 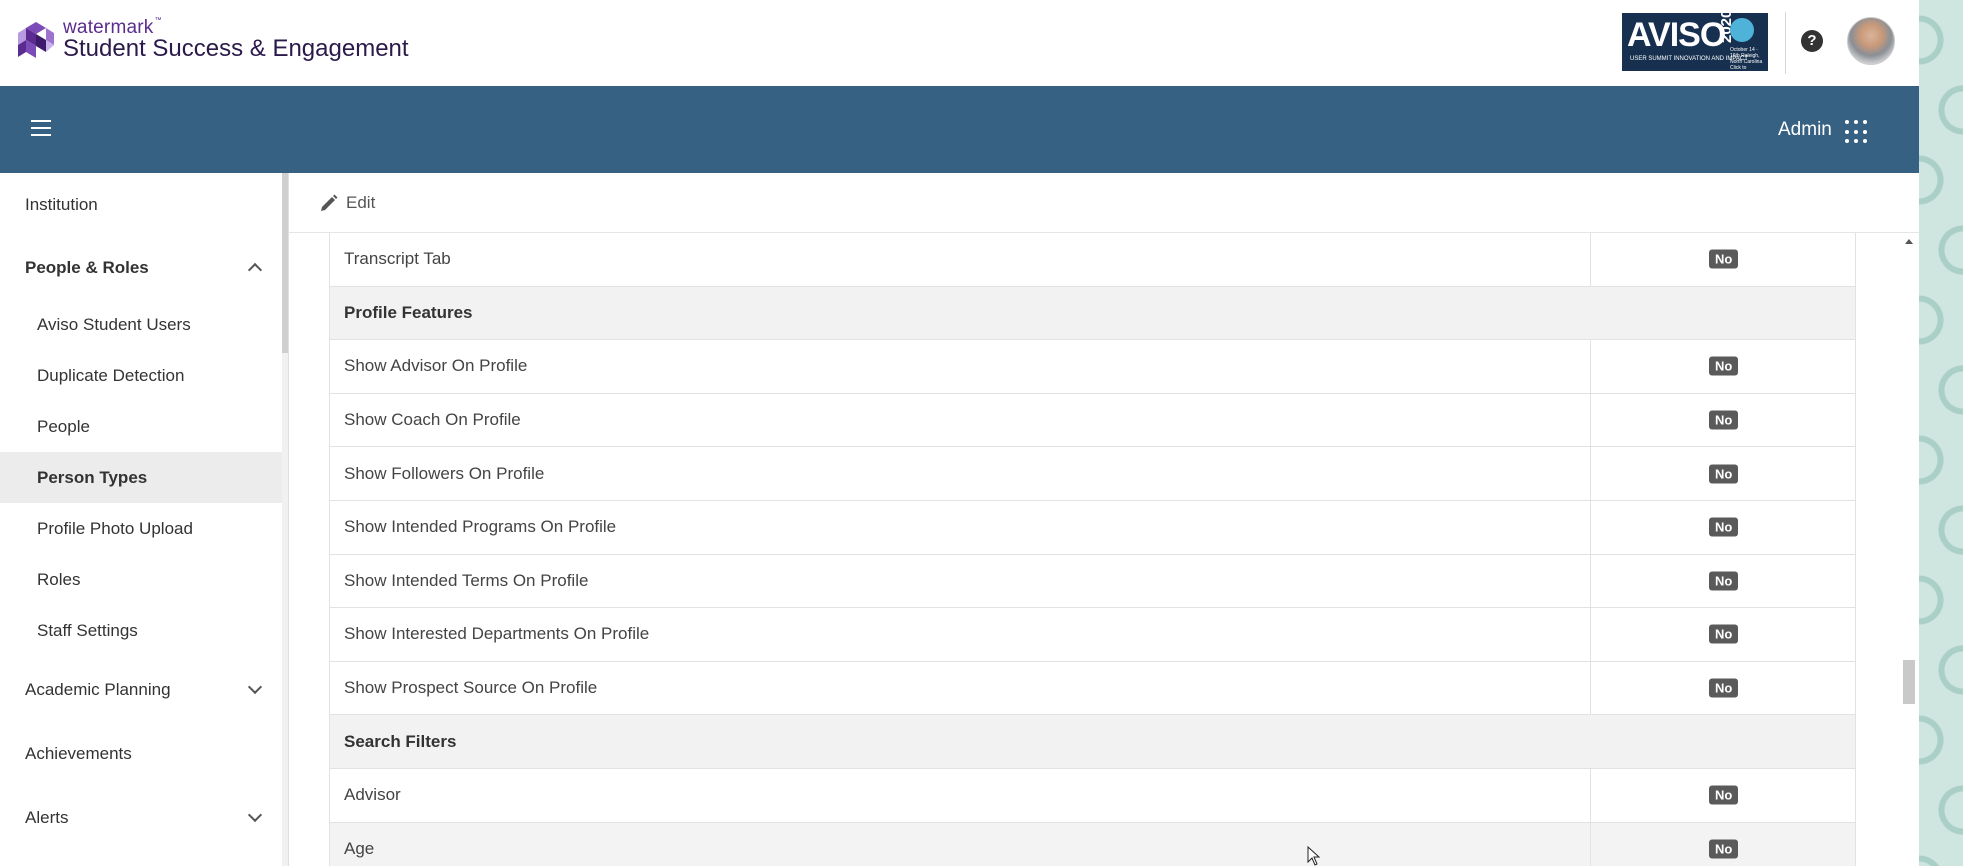 What do you see at coordinates (1314, 856) in the screenshot?
I see `mouse-cursor-icon` at bounding box center [1314, 856].